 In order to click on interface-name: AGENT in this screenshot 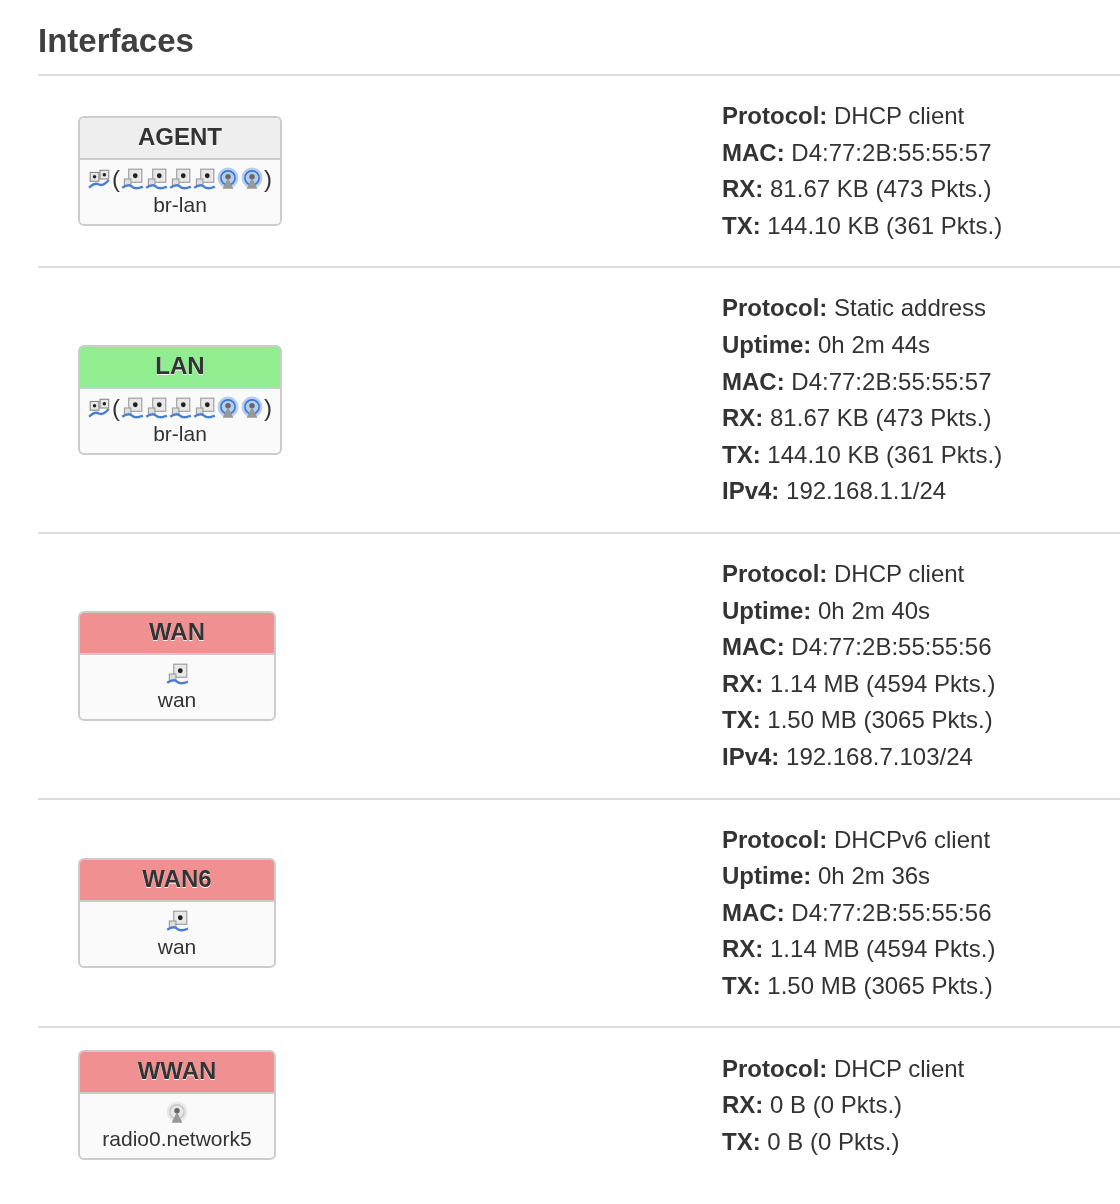, I will do `click(180, 139)`.